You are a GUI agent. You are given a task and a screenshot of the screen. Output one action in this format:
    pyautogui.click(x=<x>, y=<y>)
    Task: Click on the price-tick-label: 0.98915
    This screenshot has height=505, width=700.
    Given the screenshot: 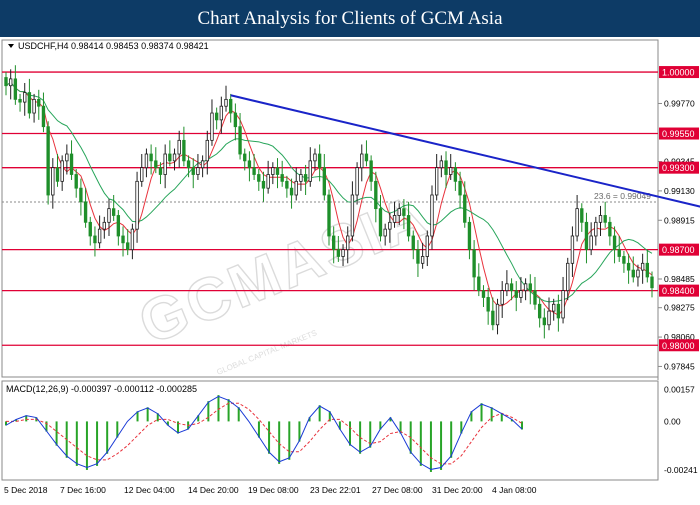 What is the action you would take?
    pyautogui.click(x=679, y=220)
    